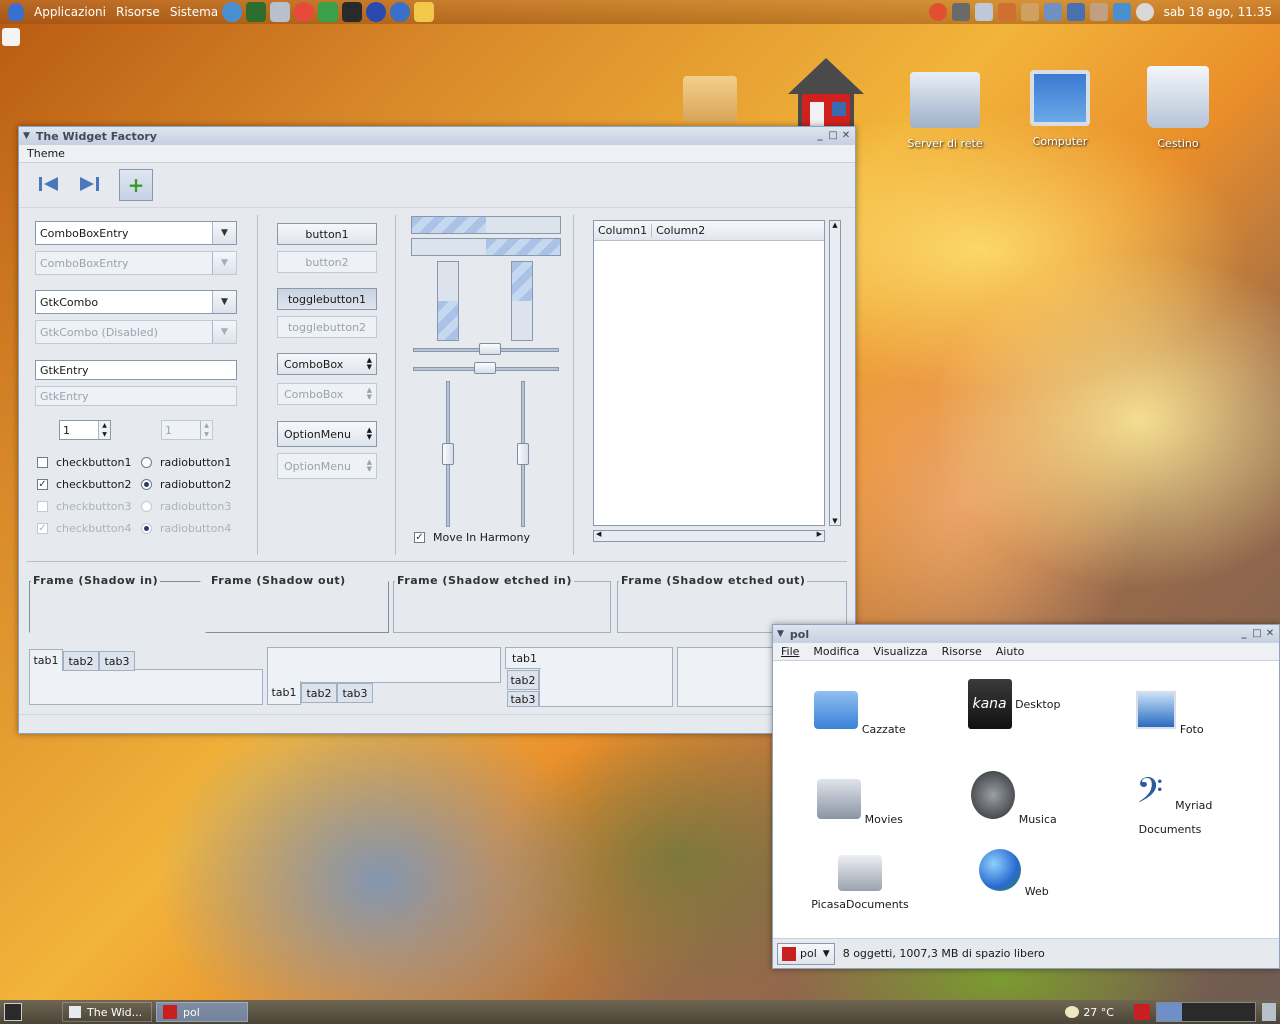 Image resolution: width=1280 pixels, height=1024 pixels. I want to click on add-button: +, so click(136, 185).